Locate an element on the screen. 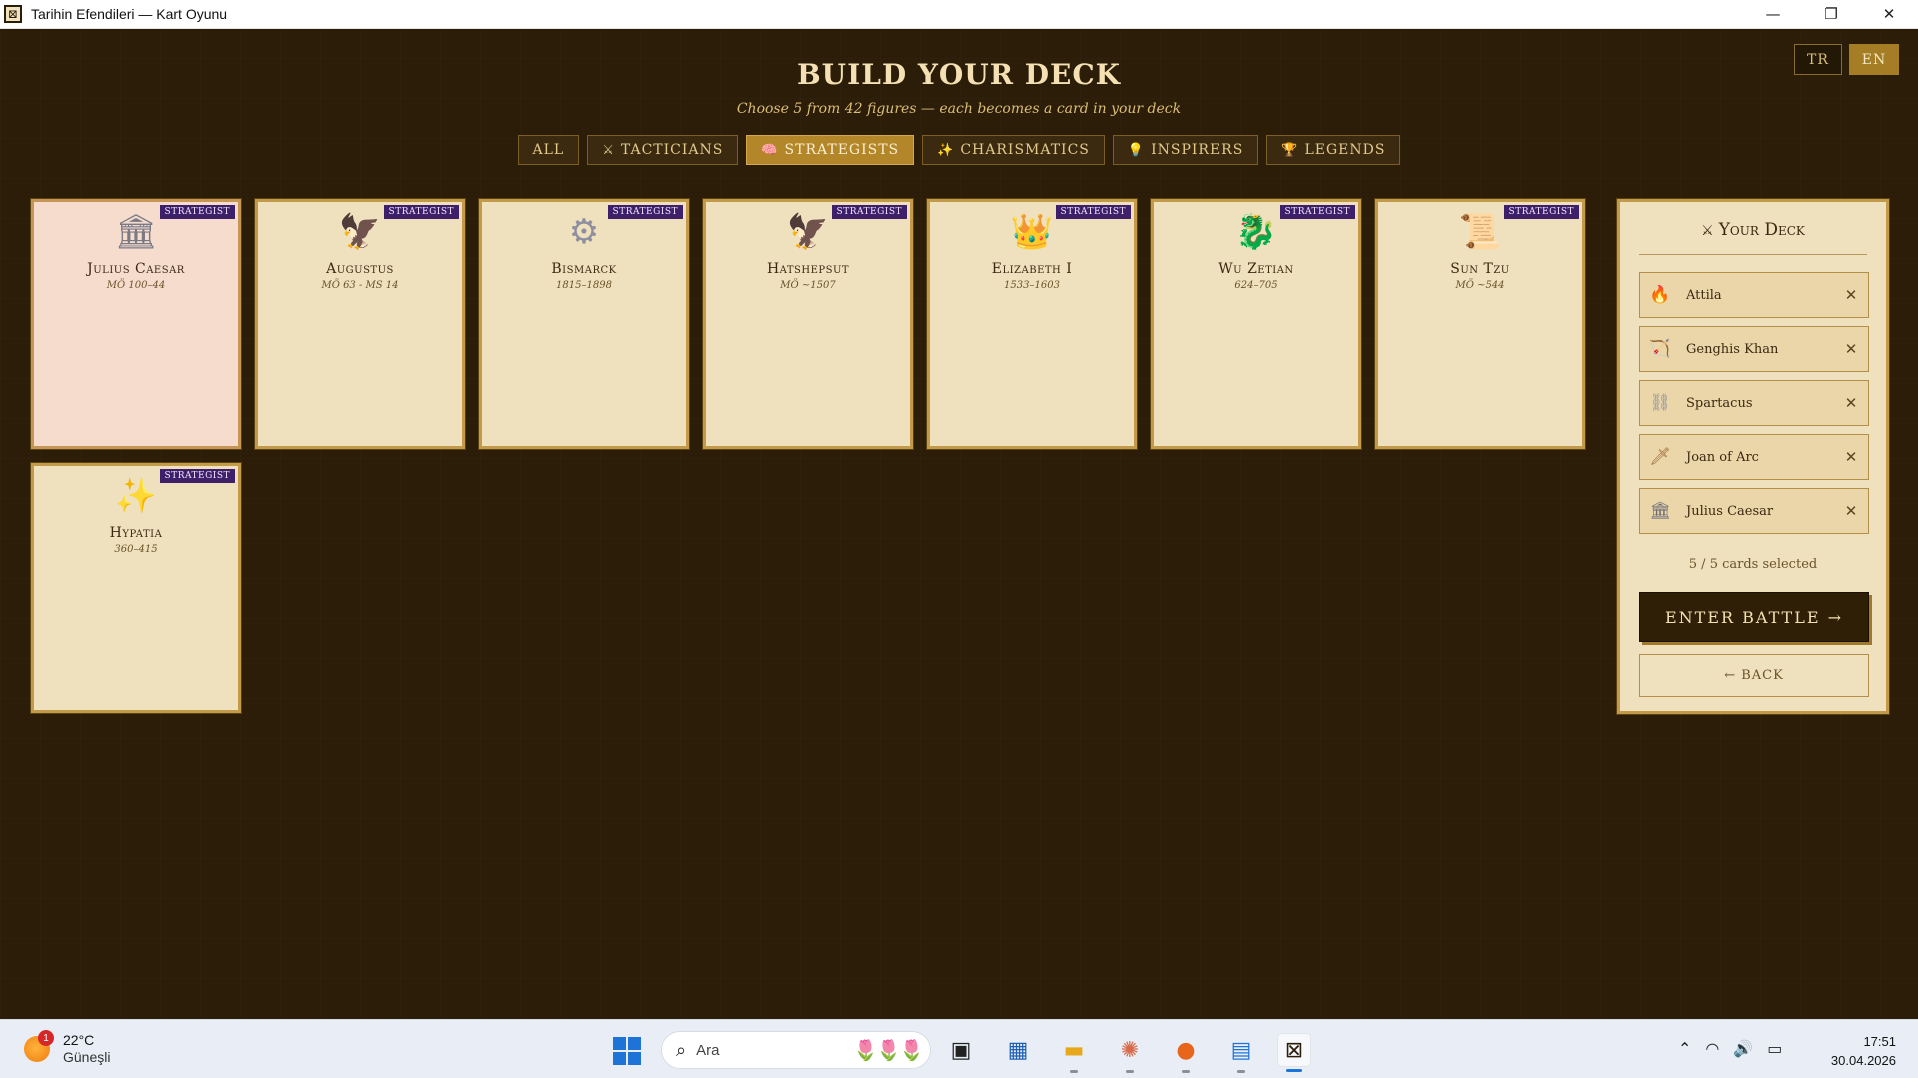 Image resolution: width=1918 pixels, height=1078 pixels. filter-icon: 🧠 is located at coordinates (770, 150).